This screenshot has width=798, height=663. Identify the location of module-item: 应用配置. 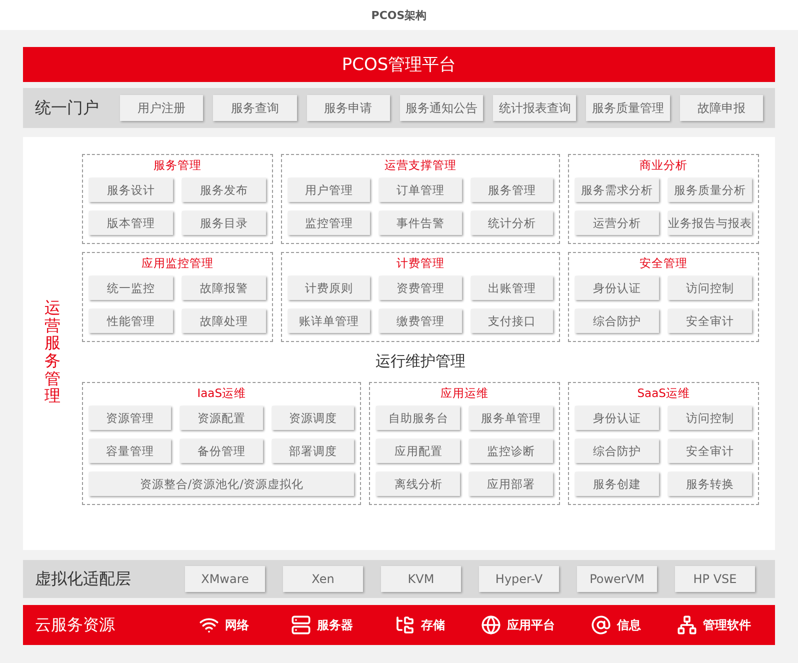
(418, 451).